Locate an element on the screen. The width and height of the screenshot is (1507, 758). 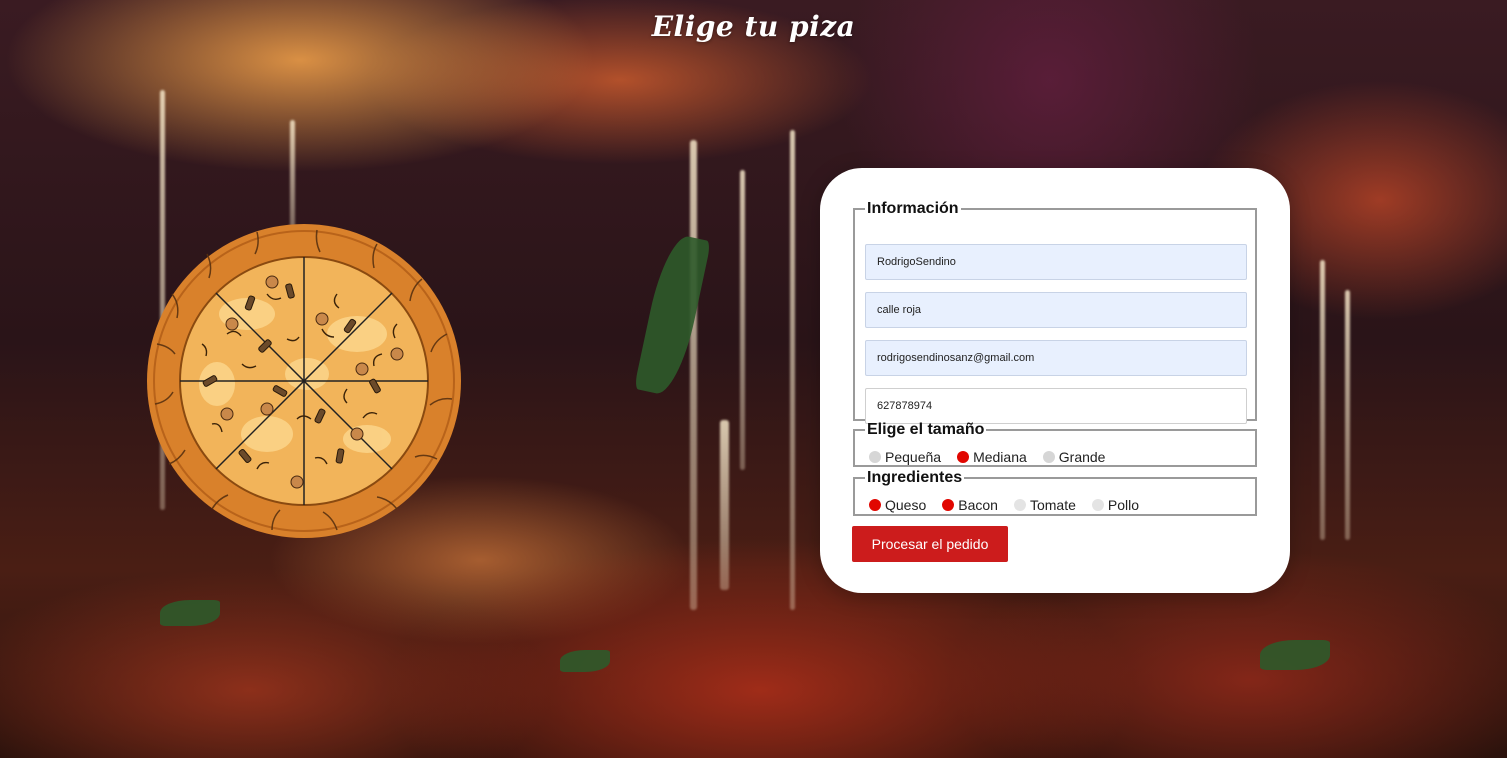
process-order-button: Procesar el pedido is located at coordinates (930, 544).